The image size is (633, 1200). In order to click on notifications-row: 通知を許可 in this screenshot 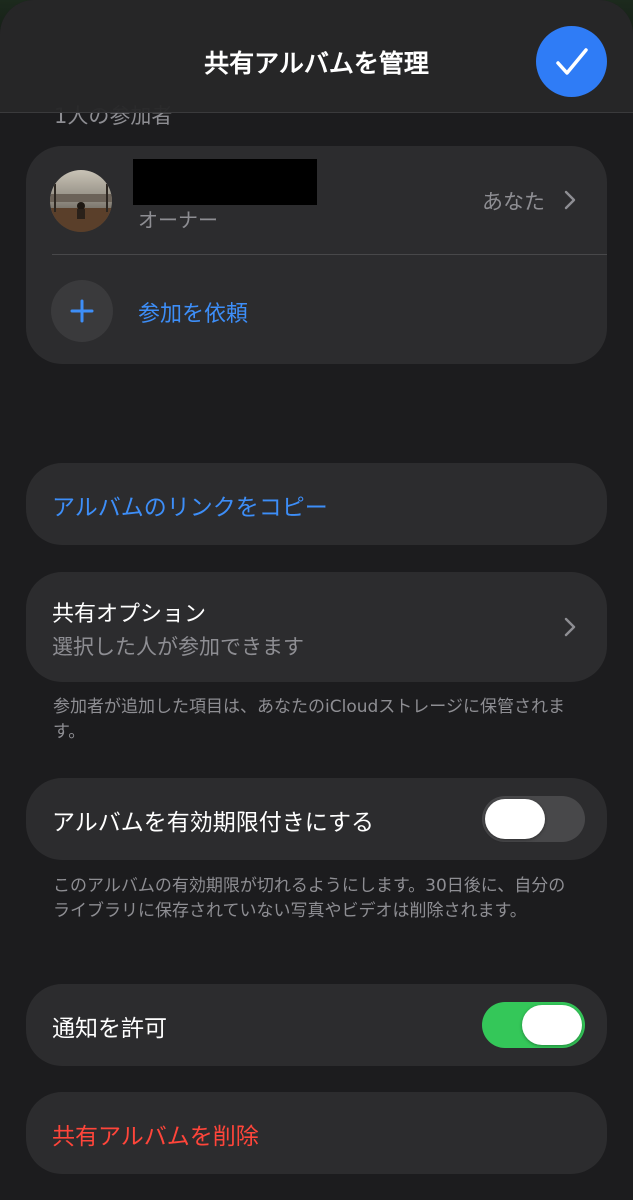, I will do `click(316, 1025)`.